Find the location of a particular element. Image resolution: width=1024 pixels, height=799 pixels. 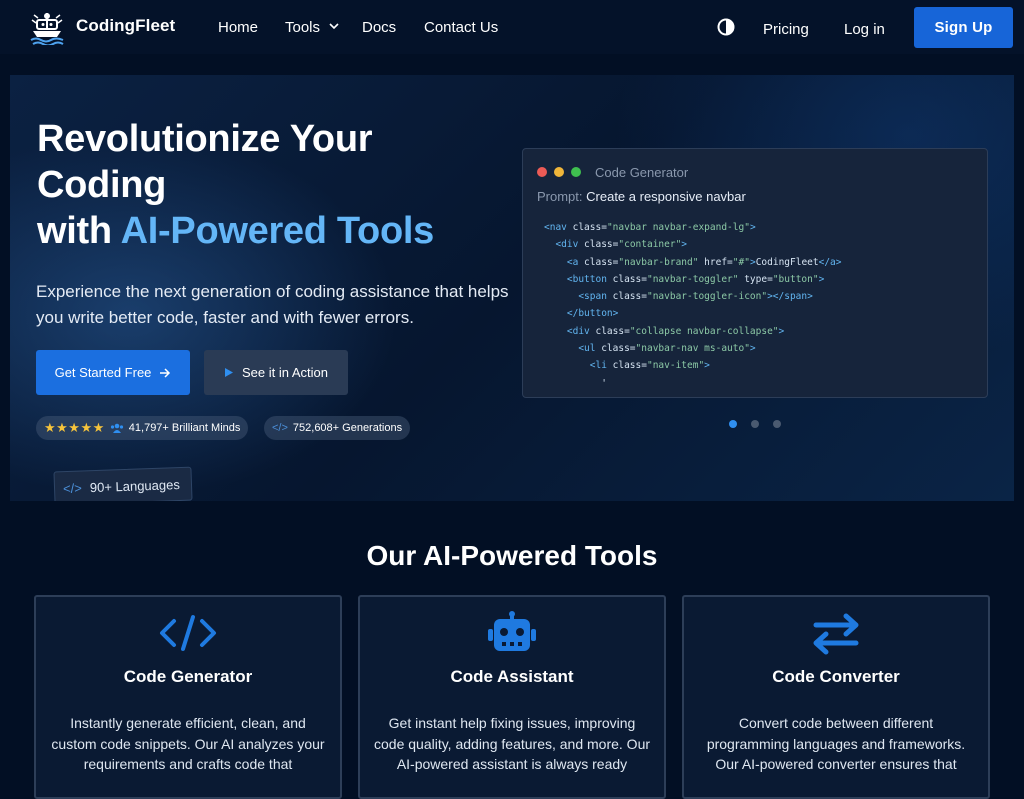

code-line: <div class="container"> is located at coordinates (693, 244).